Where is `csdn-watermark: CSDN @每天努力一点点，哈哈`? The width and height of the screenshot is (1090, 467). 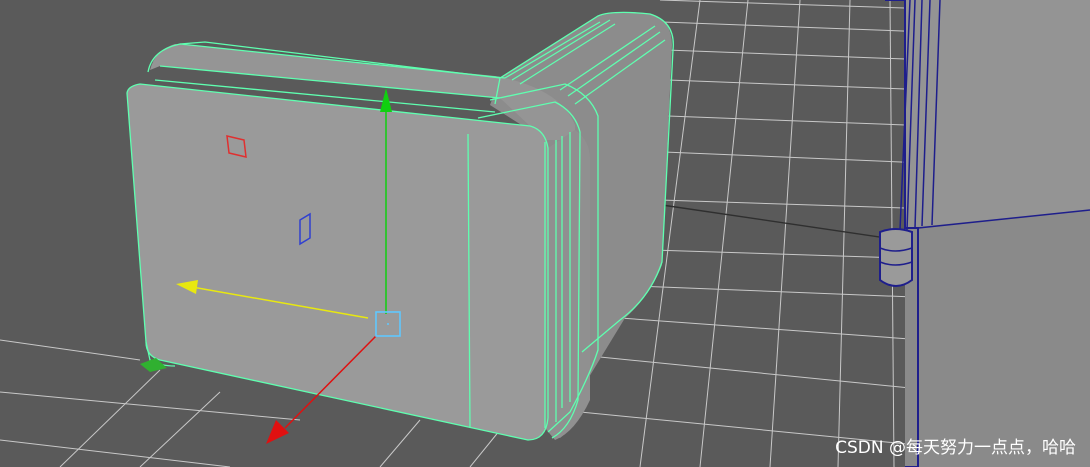 csdn-watermark: CSDN @每天努力一点点，哈哈 is located at coordinates (955, 448).